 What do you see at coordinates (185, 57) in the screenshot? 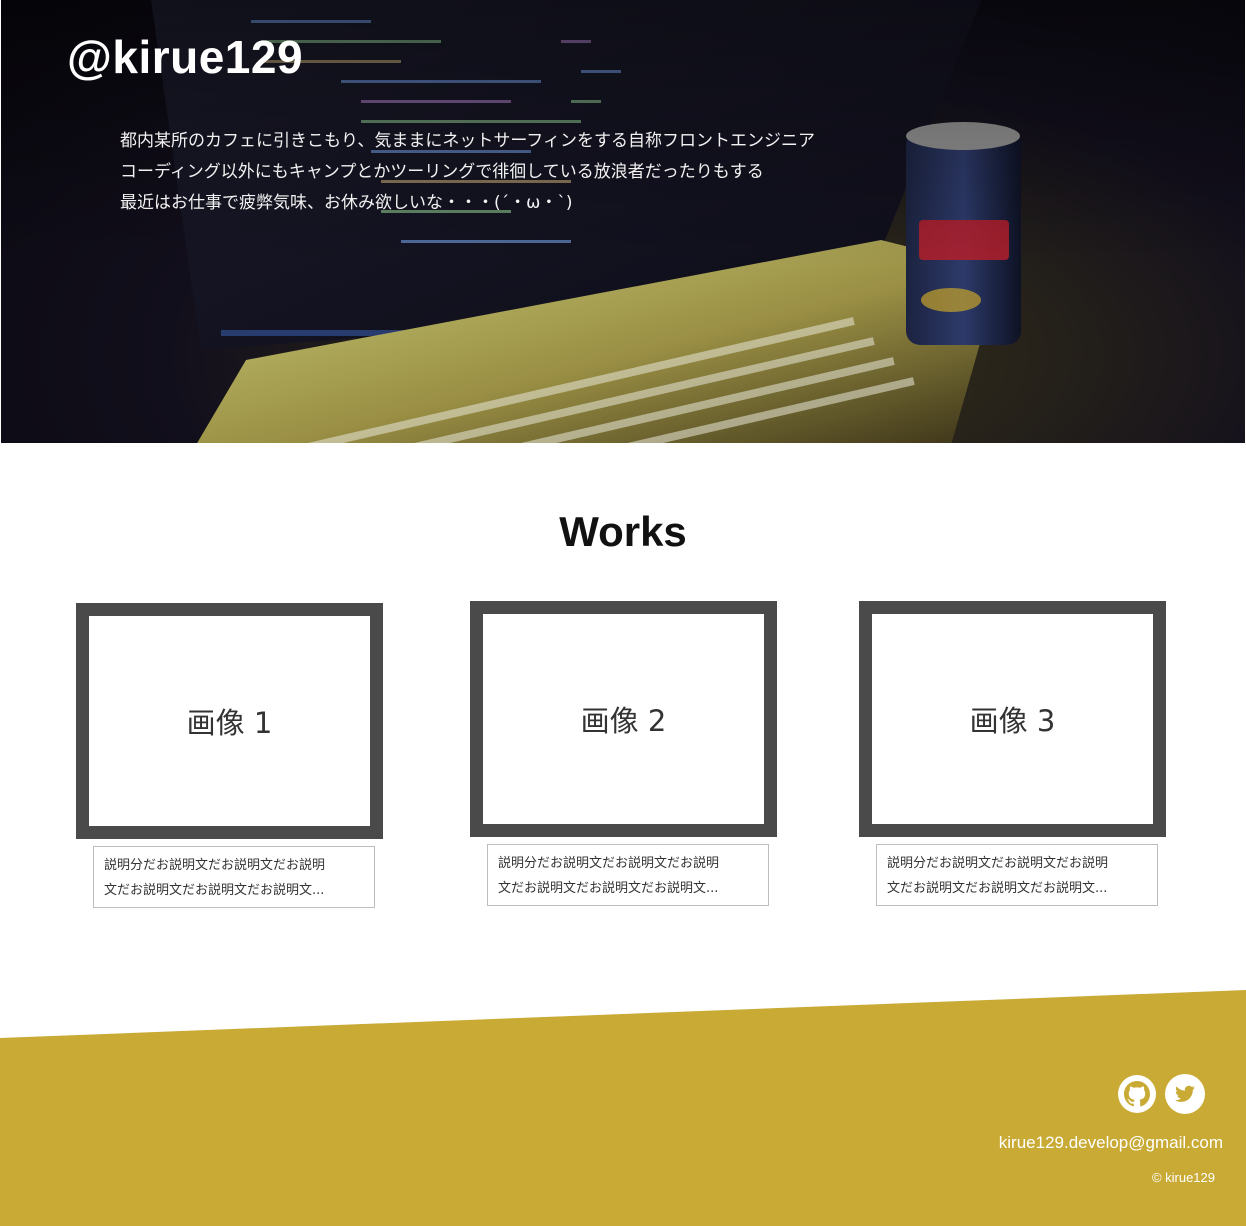
I see `site-title: @kirue129` at bounding box center [185, 57].